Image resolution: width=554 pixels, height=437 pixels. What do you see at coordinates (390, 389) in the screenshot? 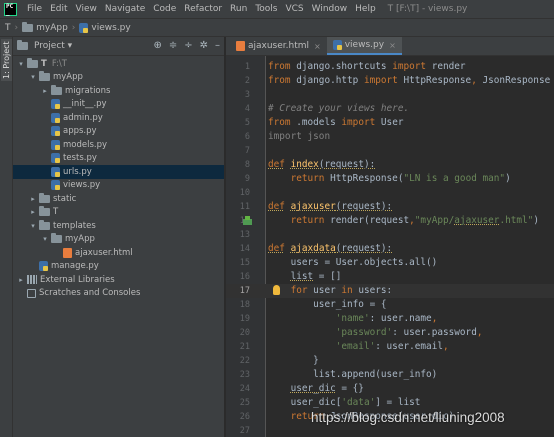
I see `code-line: 24 user_dic = {}` at bounding box center [390, 389].